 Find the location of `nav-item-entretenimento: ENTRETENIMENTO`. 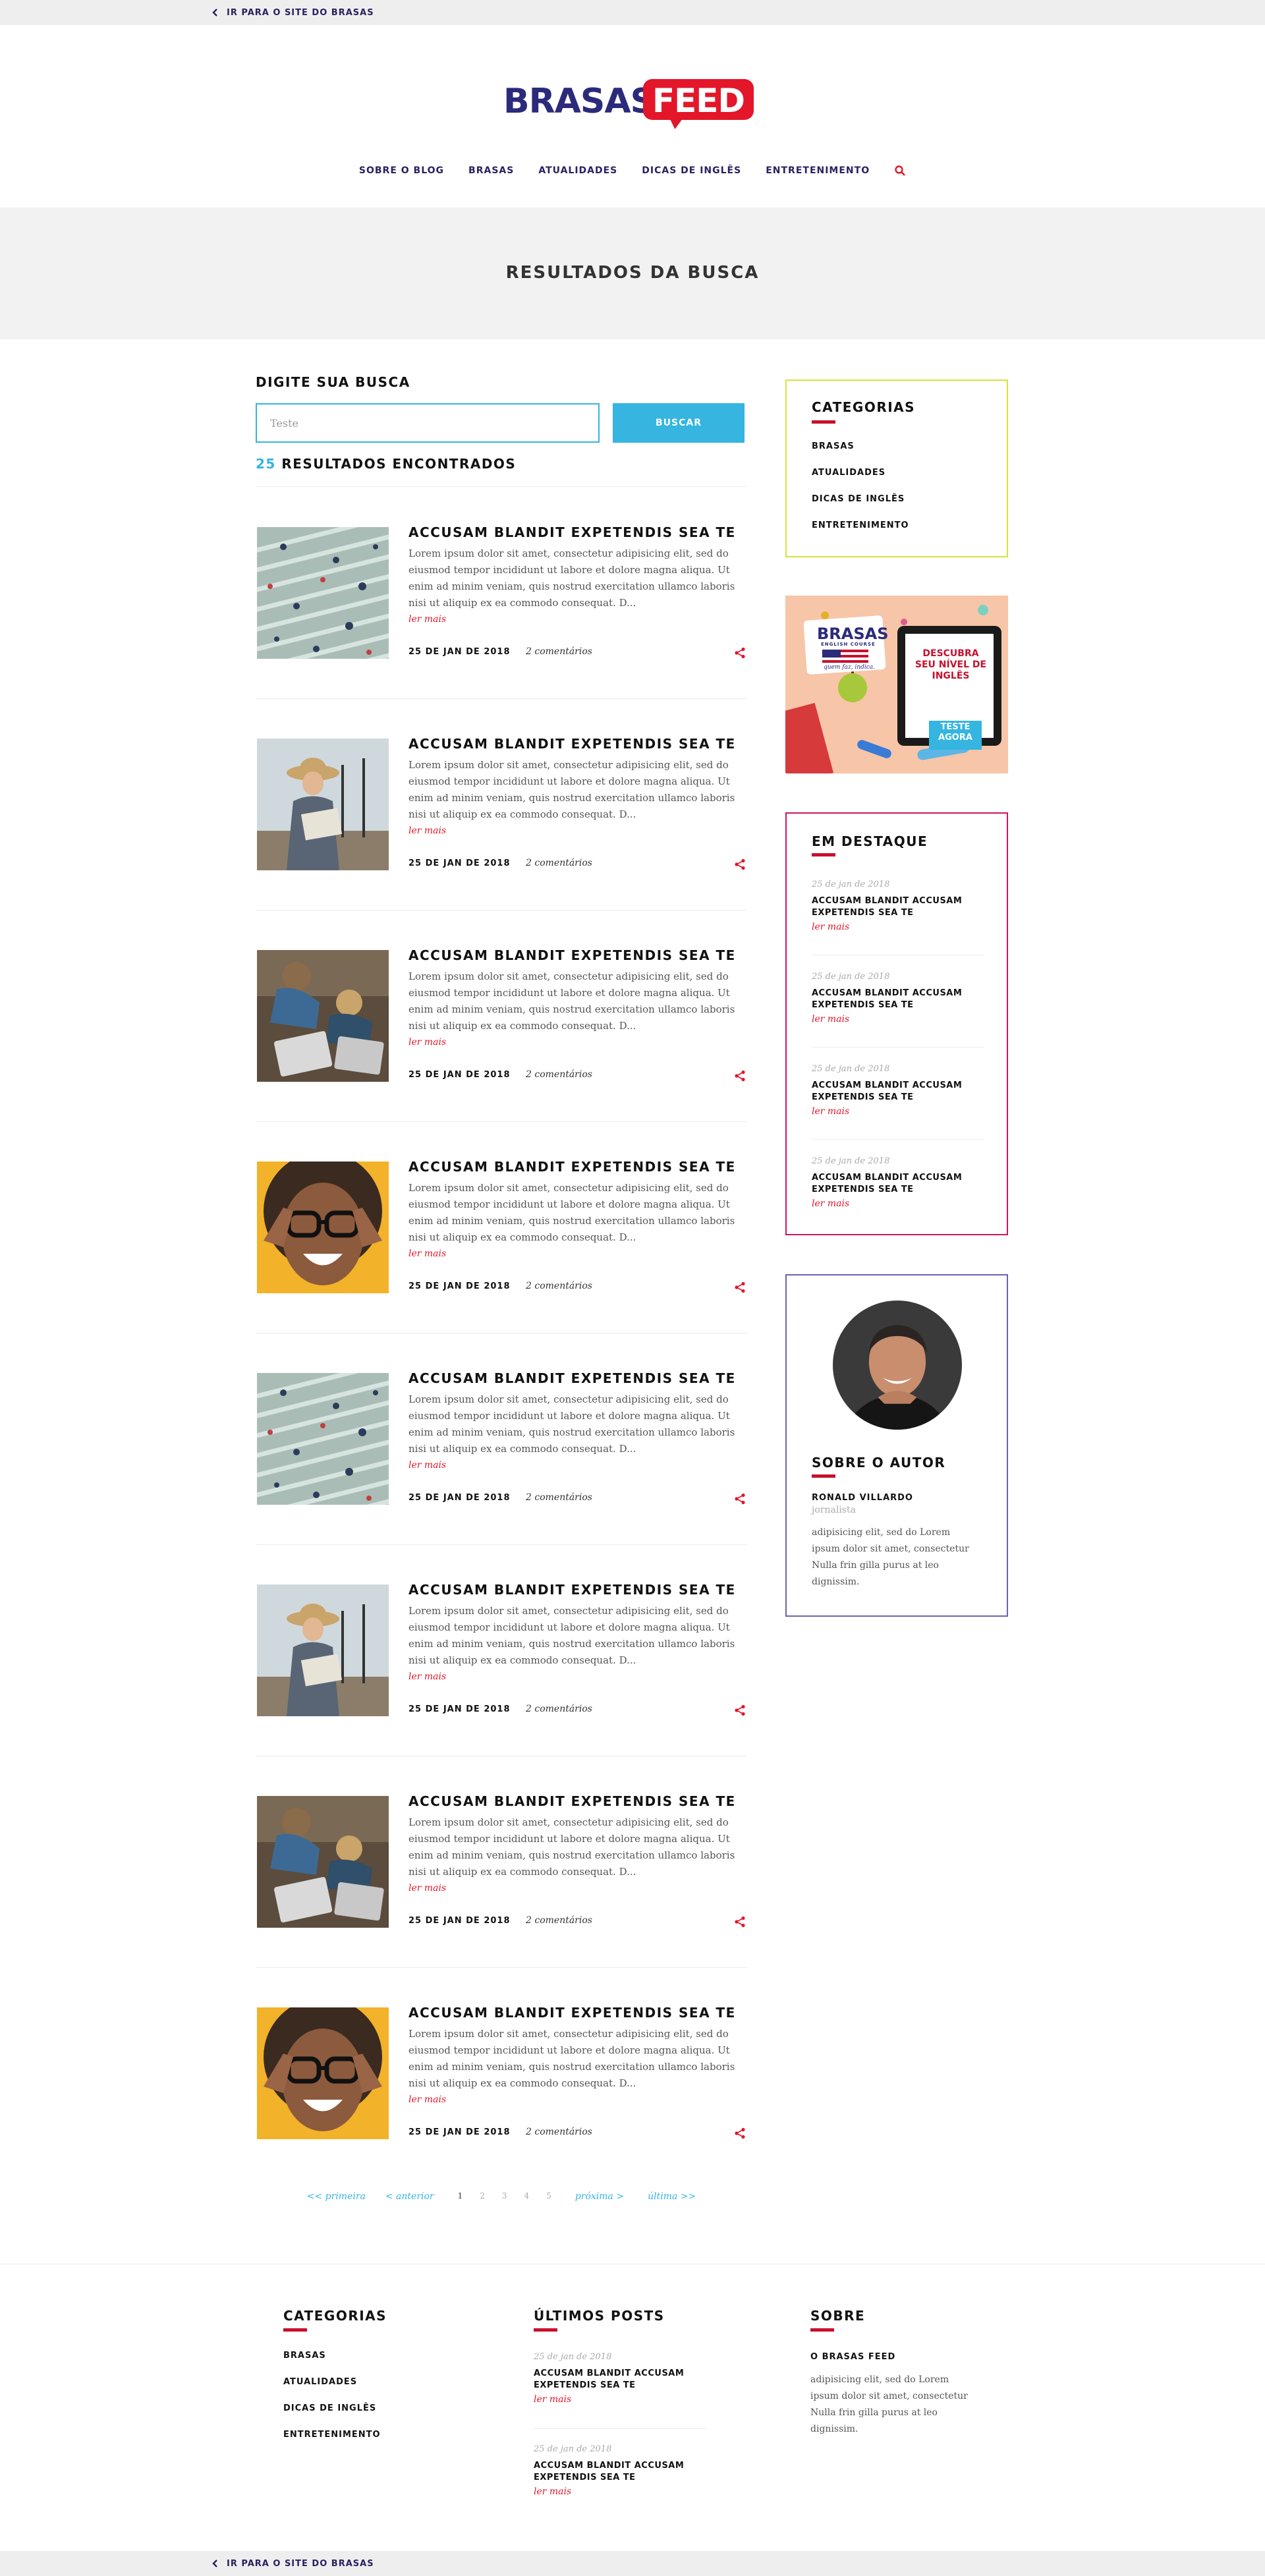

nav-item-entretenimento: ENTRETENIMENTO is located at coordinates (818, 170).